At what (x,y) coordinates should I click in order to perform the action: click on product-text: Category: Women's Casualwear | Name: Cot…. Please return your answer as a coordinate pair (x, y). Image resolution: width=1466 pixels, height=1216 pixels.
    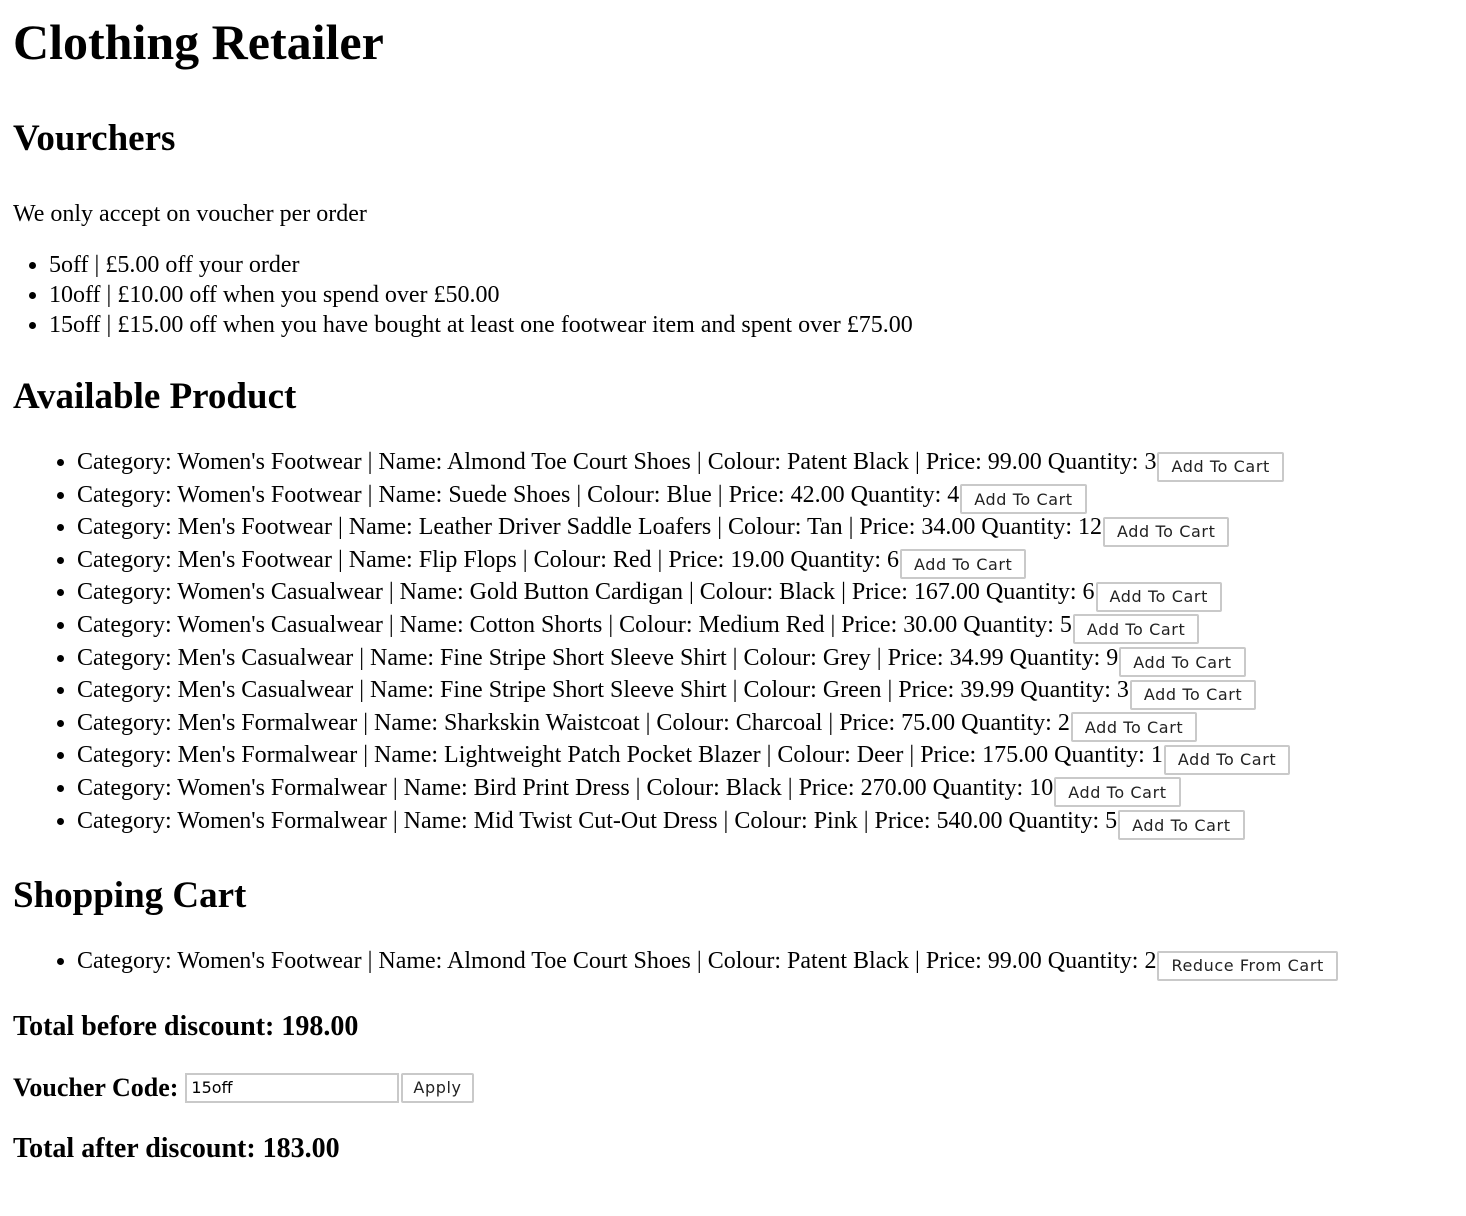
    Looking at the image, I should click on (574, 624).